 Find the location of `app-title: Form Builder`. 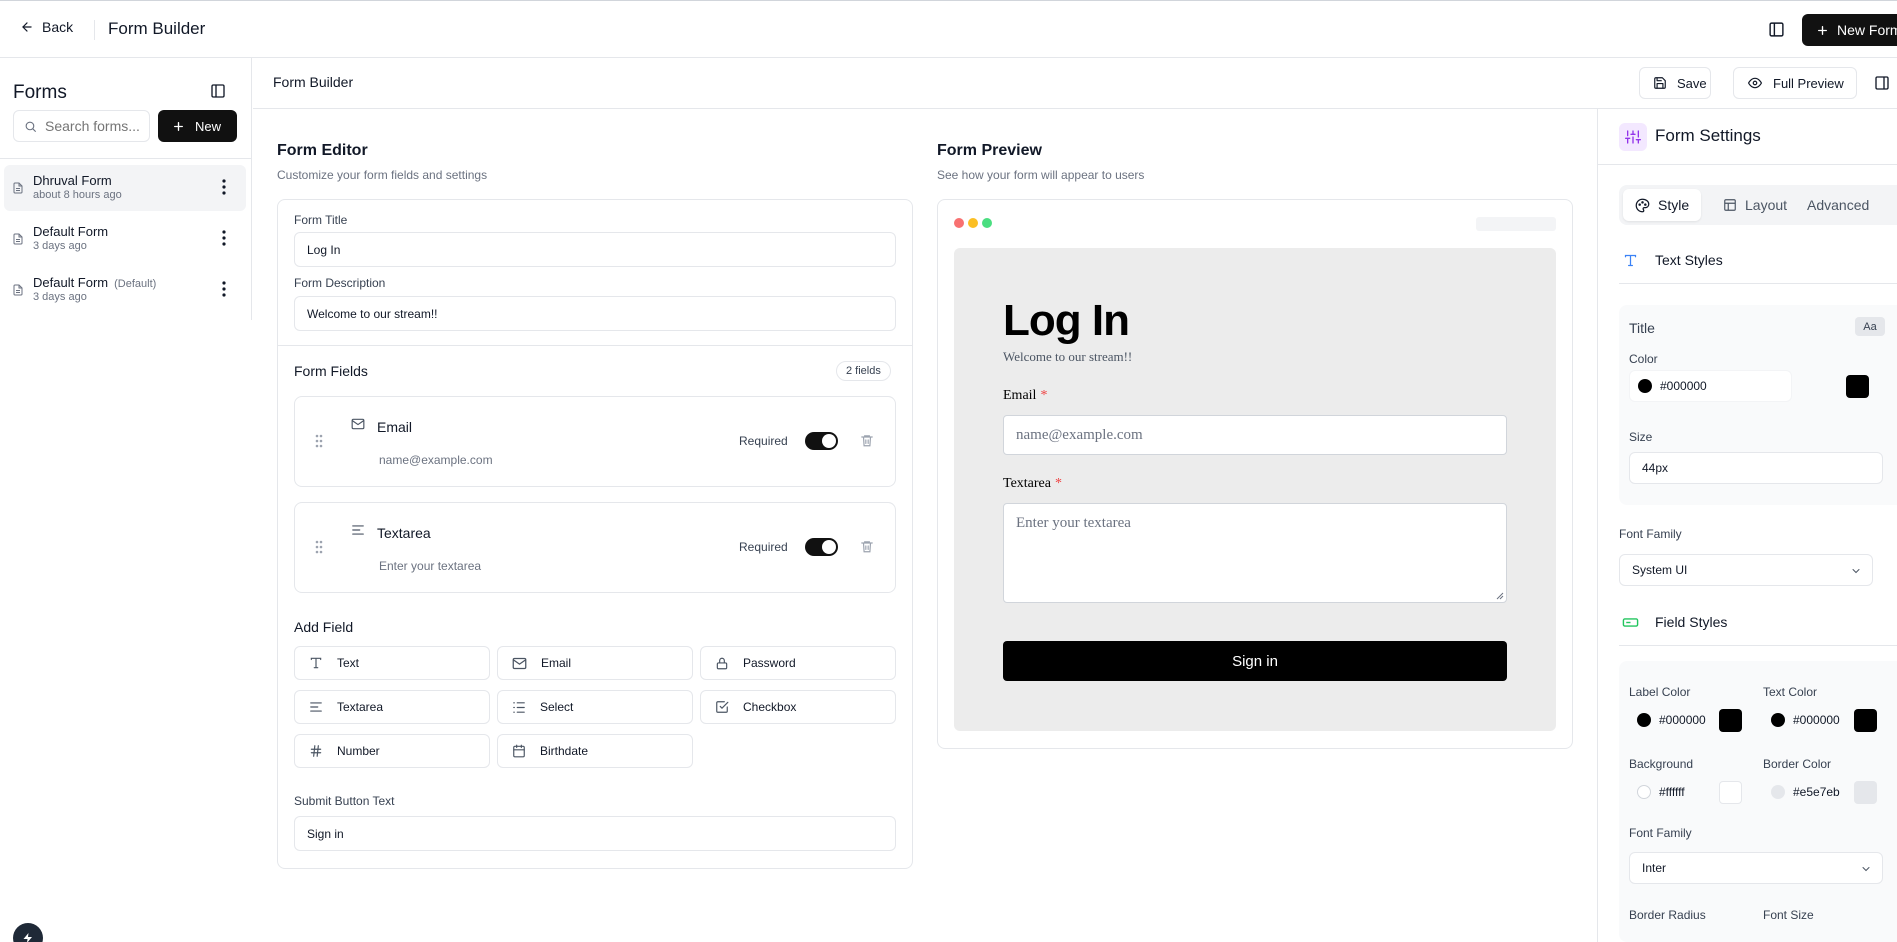

app-title: Form Builder is located at coordinates (157, 28).